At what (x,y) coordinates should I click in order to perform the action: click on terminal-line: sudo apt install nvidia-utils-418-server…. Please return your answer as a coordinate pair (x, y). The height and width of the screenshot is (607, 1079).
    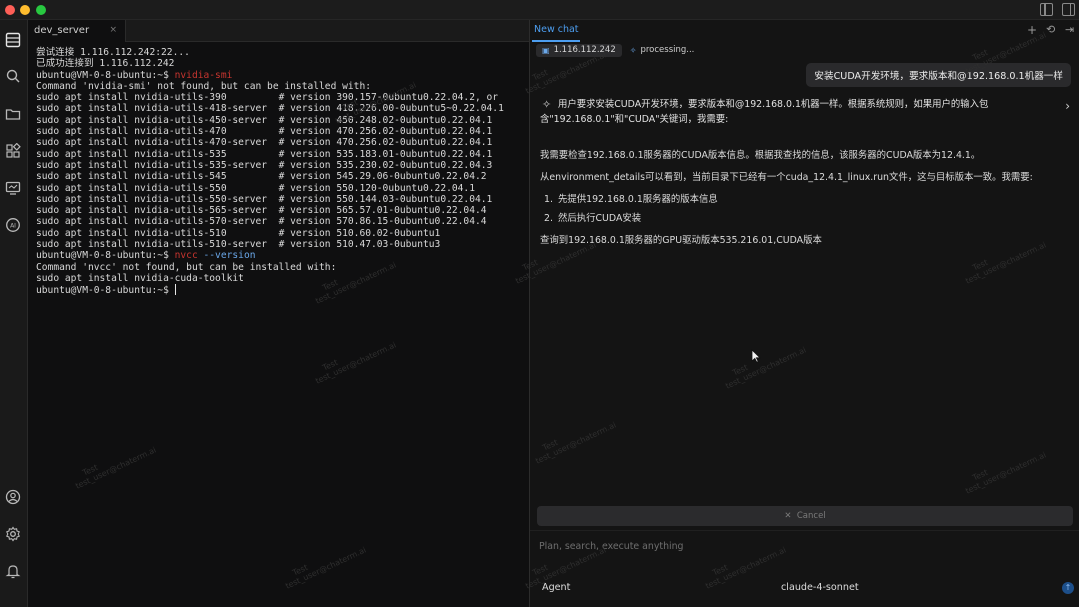
    Looking at the image, I should click on (280, 108).